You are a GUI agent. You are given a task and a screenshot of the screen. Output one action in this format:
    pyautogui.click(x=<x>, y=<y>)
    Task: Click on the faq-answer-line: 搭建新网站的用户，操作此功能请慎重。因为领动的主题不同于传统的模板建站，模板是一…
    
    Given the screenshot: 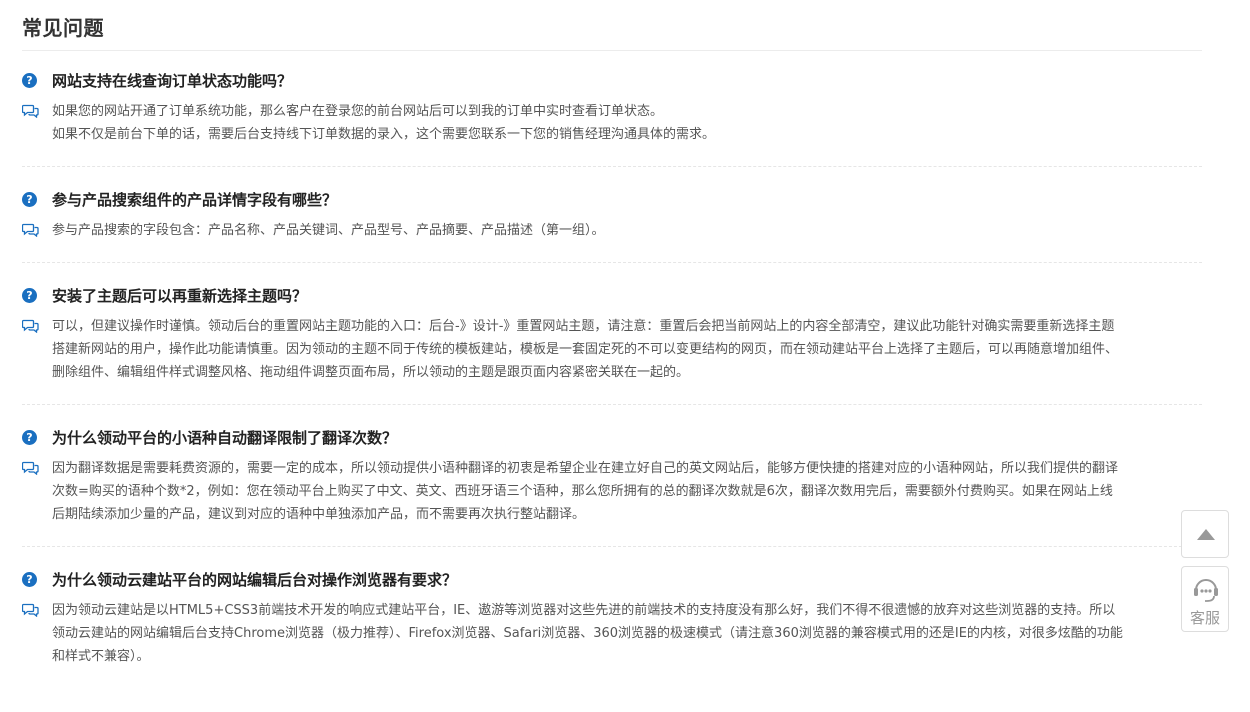 What is the action you would take?
    pyautogui.click(x=585, y=349)
    